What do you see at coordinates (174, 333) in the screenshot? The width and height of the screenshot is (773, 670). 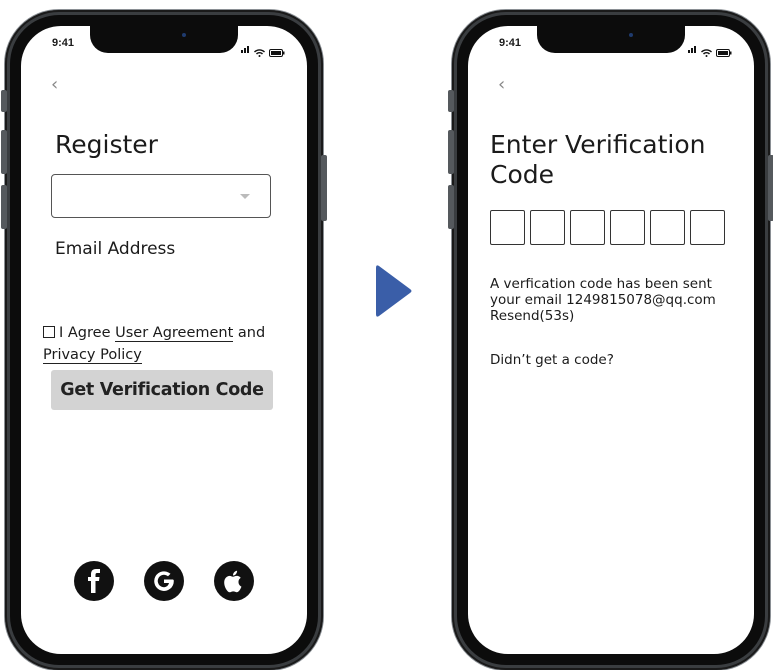 I see `user-agreement-link: User Agreement` at bounding box center [174, 333].